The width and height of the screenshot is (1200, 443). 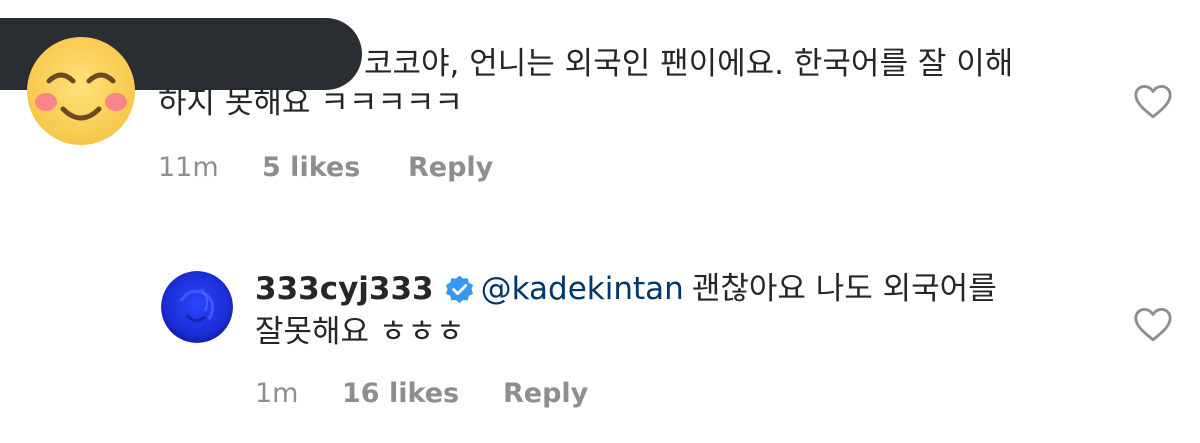 I want to click on comment-reply-button: Reply, so click(x=450, y=167).